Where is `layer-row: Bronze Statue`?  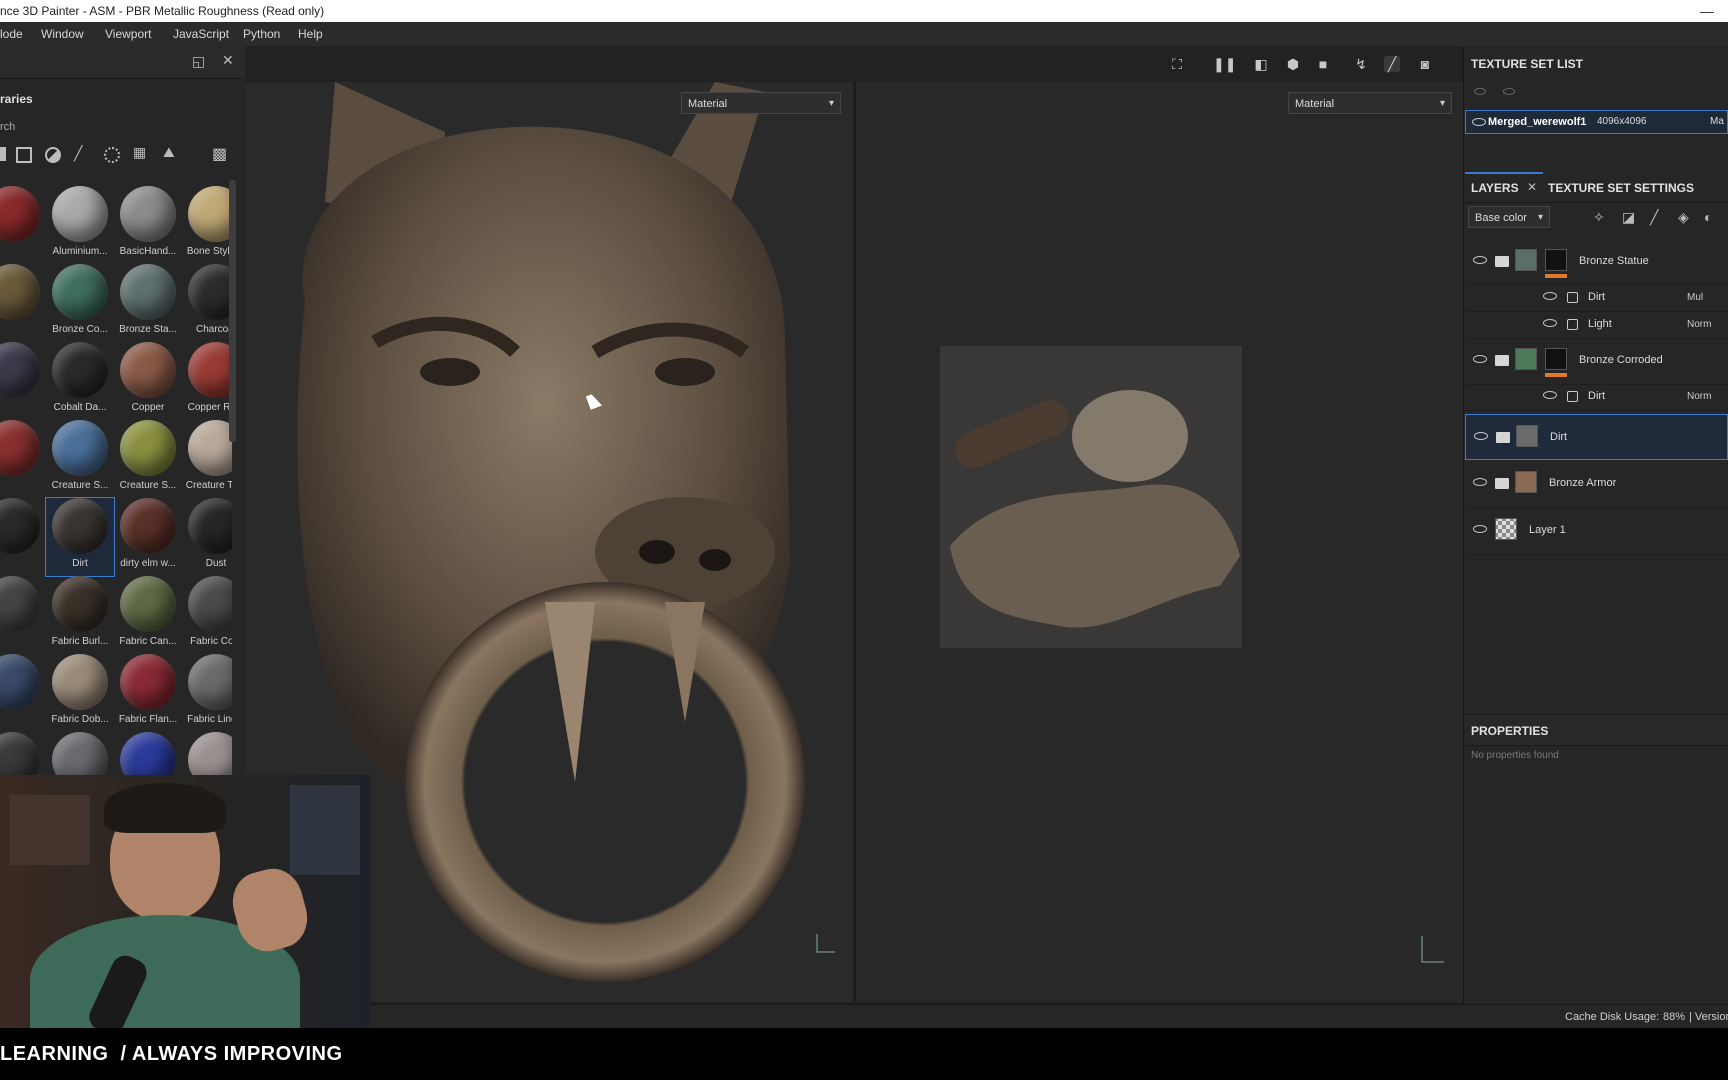
layer-row: Bronze Statue is located at coordinates (1596, 262).